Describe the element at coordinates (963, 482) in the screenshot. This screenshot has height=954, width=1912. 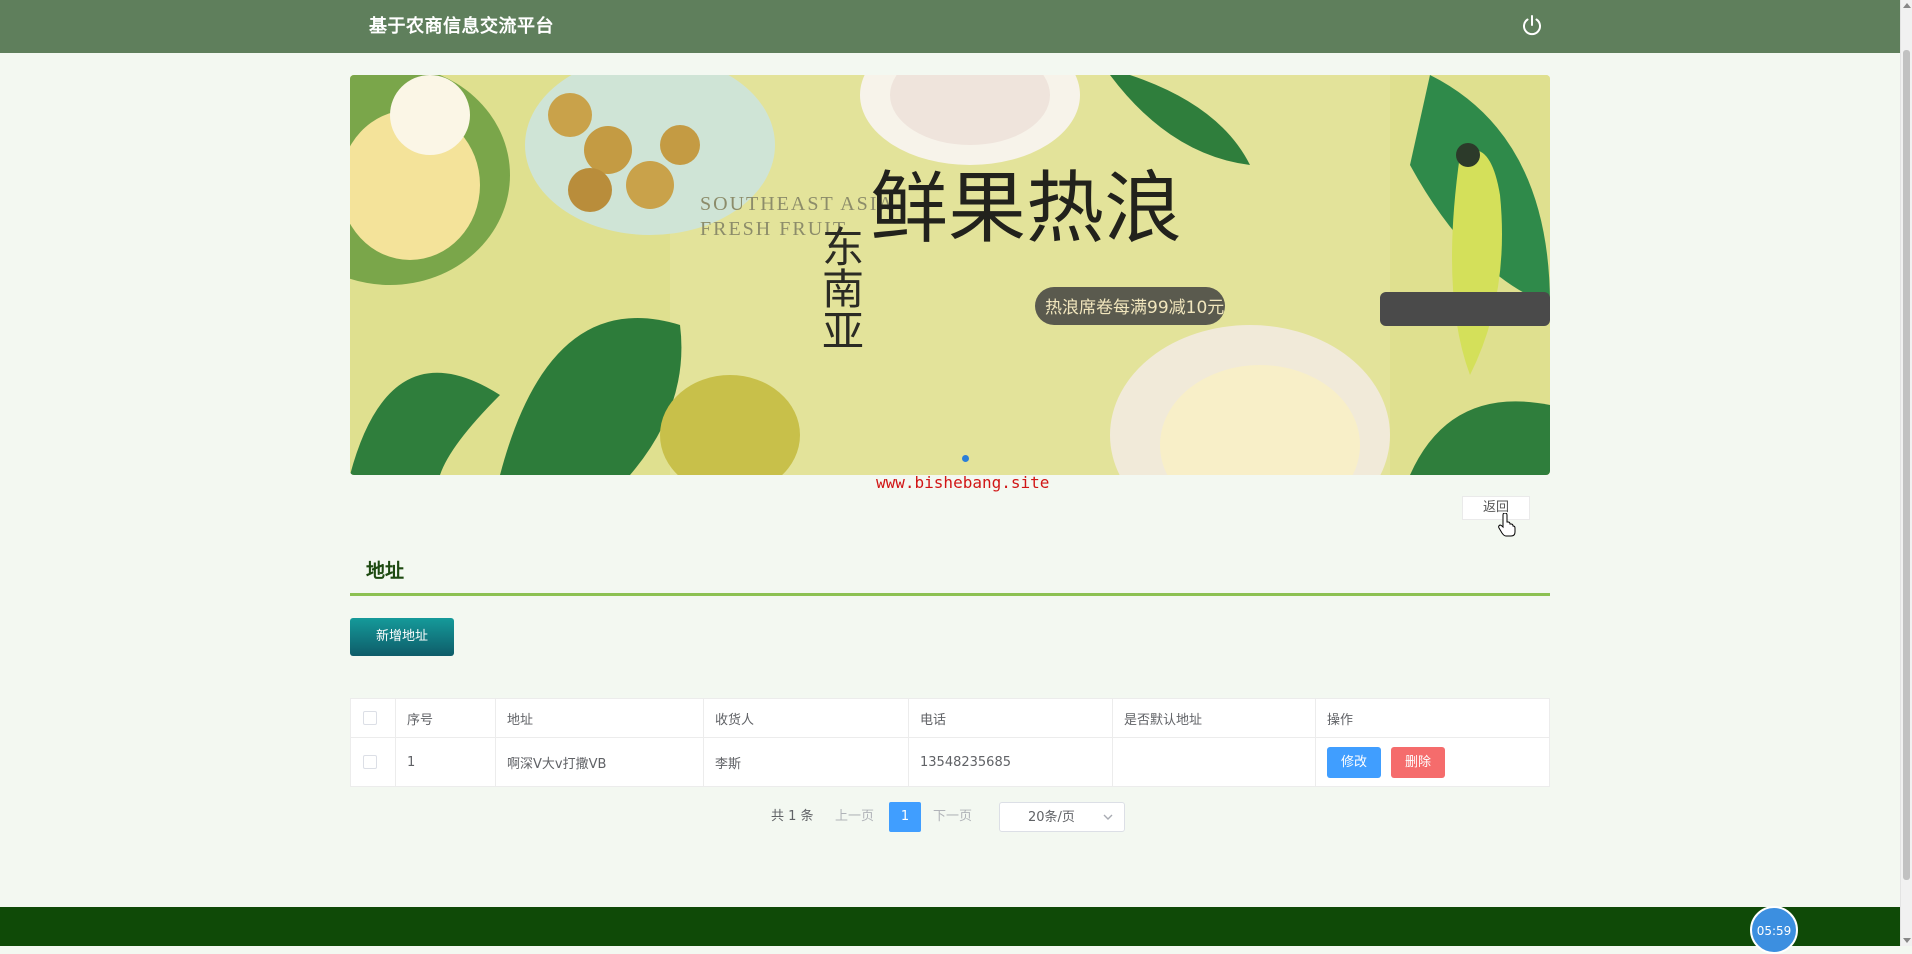
I see `watermark-text: www.bishebang.site` at that location.